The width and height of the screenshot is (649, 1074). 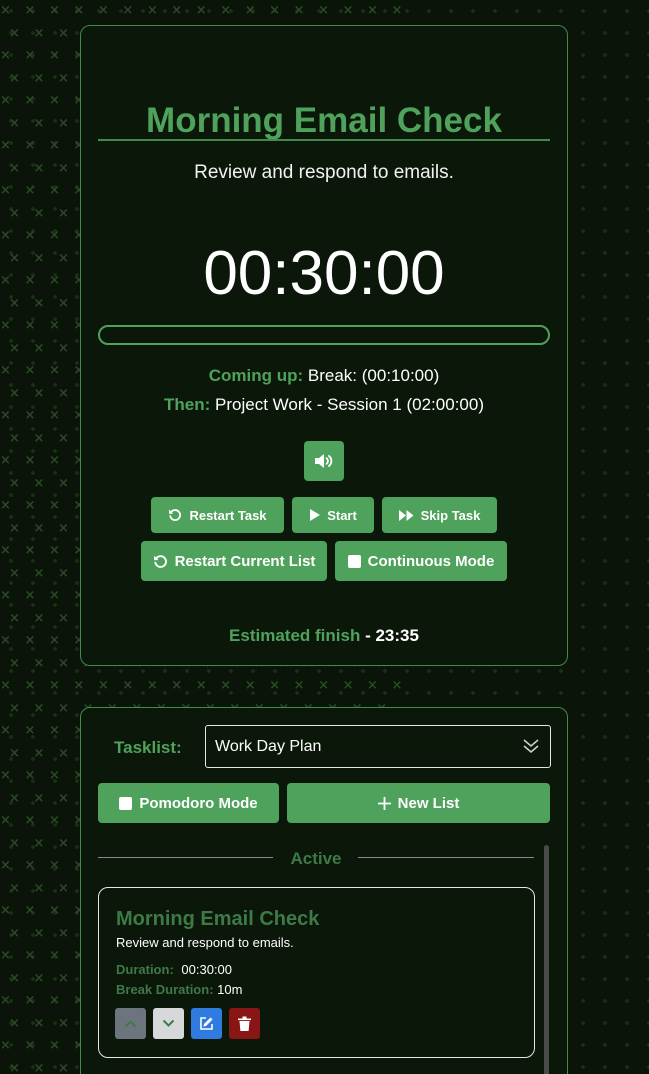 What do you see at coordinates (546, 959) in the screenshot?
I see `list-scrollbar` at bounding box center [546, 959].